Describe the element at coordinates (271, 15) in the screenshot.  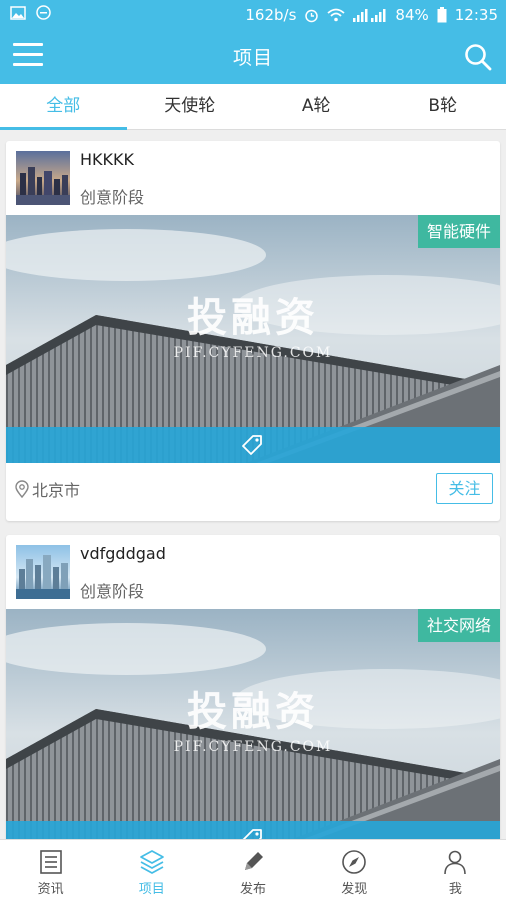
I see `network-speed: 162b/s` at that location.